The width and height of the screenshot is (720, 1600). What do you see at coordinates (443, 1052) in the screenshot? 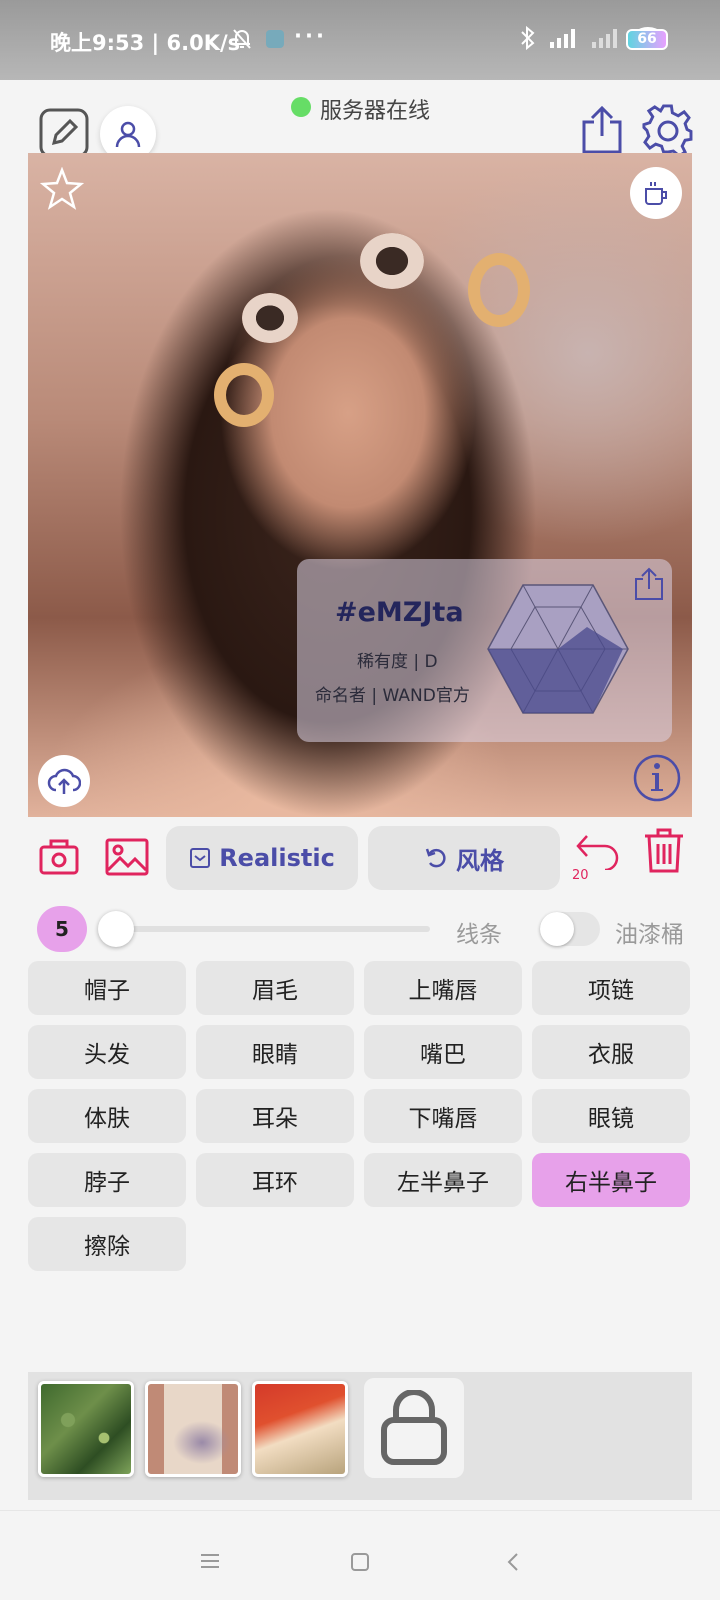
I see `part-button: 嘴巴` at bounding box center [443, 1052].